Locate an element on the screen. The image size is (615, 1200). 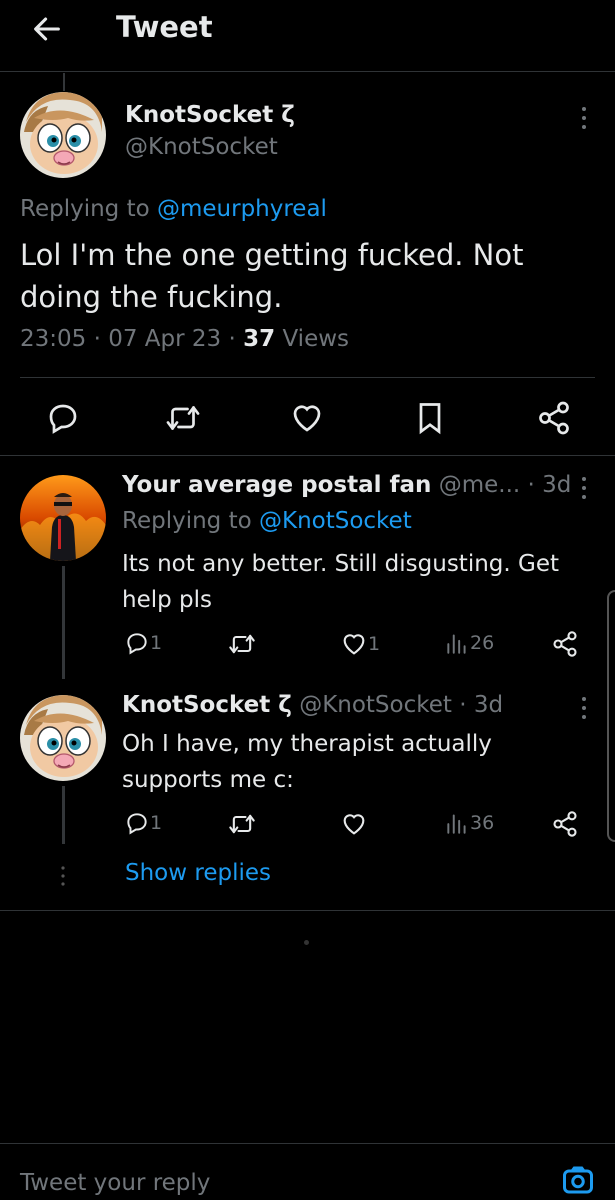
tweet-time: 23:05 is located at coordinates (53, 339).